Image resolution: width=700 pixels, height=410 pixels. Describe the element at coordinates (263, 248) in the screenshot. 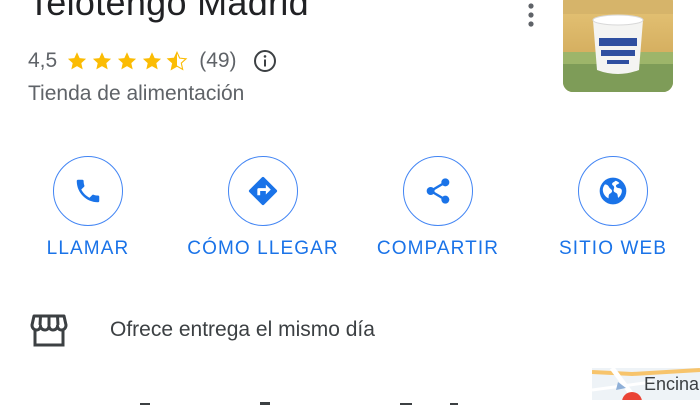

I see `directions-button-label: CÓMO LLEGAR` at that location.